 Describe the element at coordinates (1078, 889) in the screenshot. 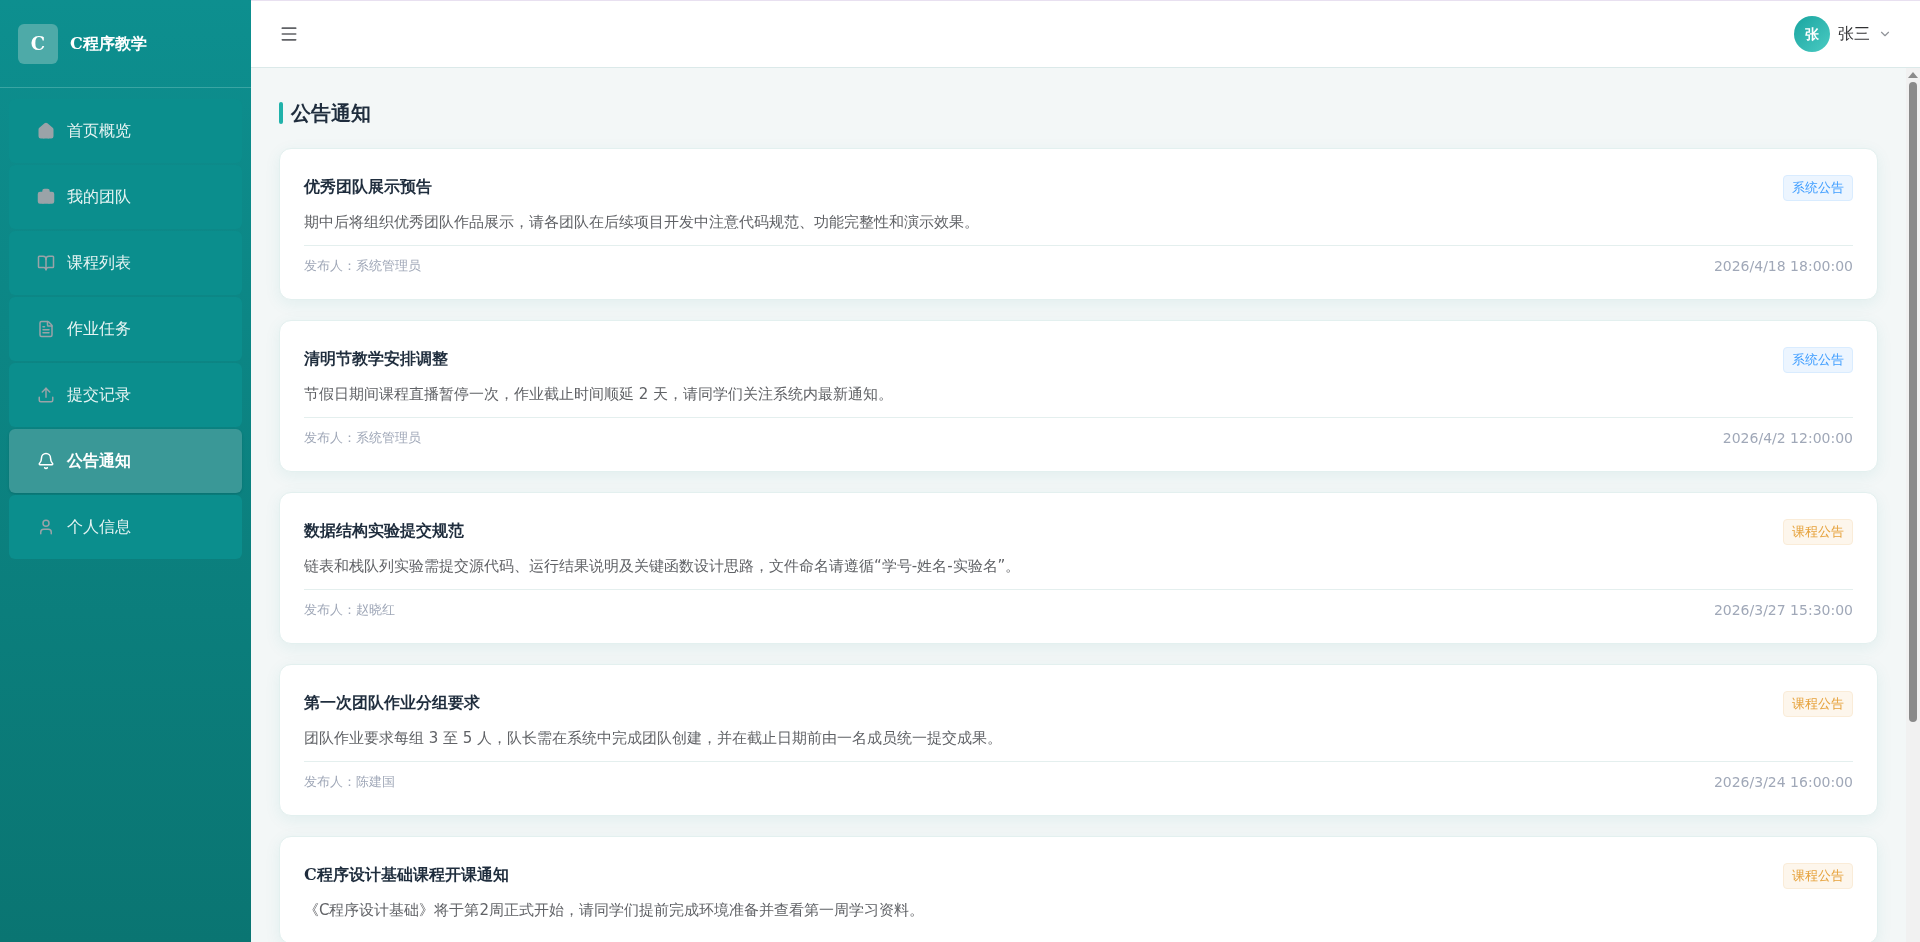

I see `notice-card: C程序设计基础课程开课通知 课程公告 《C程序设计基础》将于第2周正式开始，请同学们提前完成环境准备并查看第一周学习资料。` at that location.